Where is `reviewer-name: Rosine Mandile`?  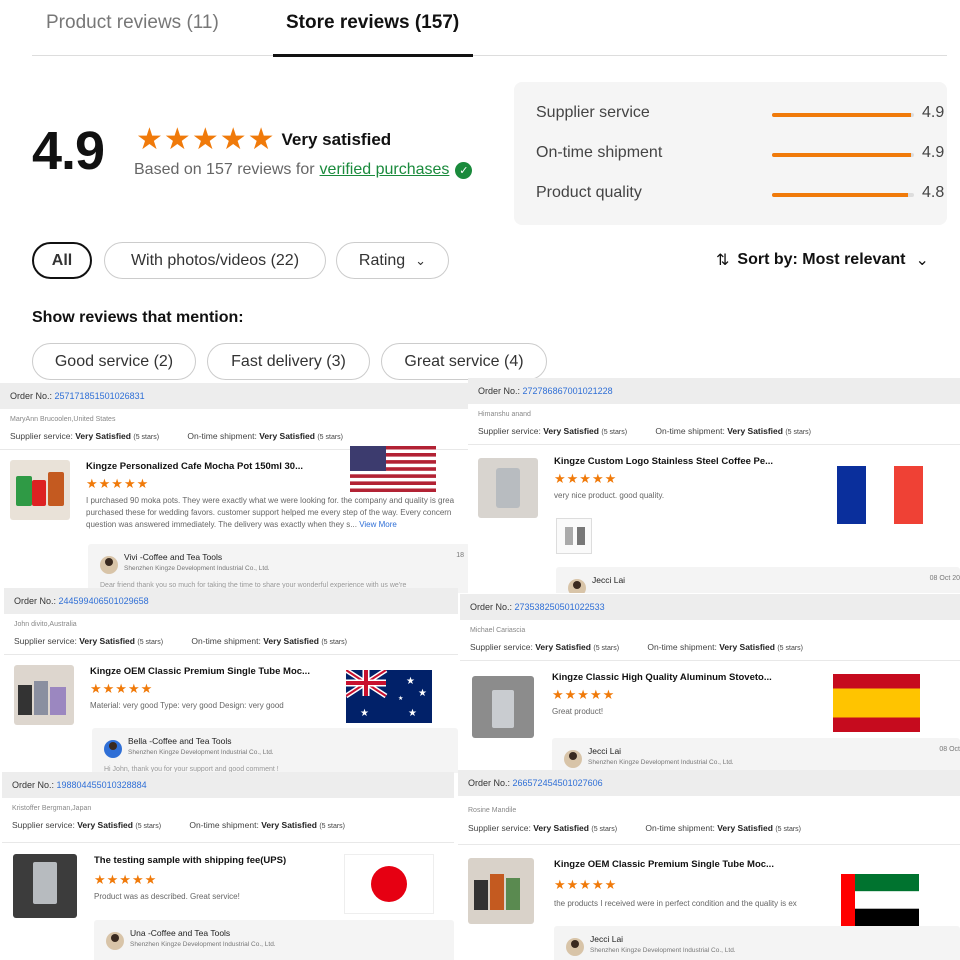 reviewer-name: Rosine Mandile is located at coordinates (492, 810).